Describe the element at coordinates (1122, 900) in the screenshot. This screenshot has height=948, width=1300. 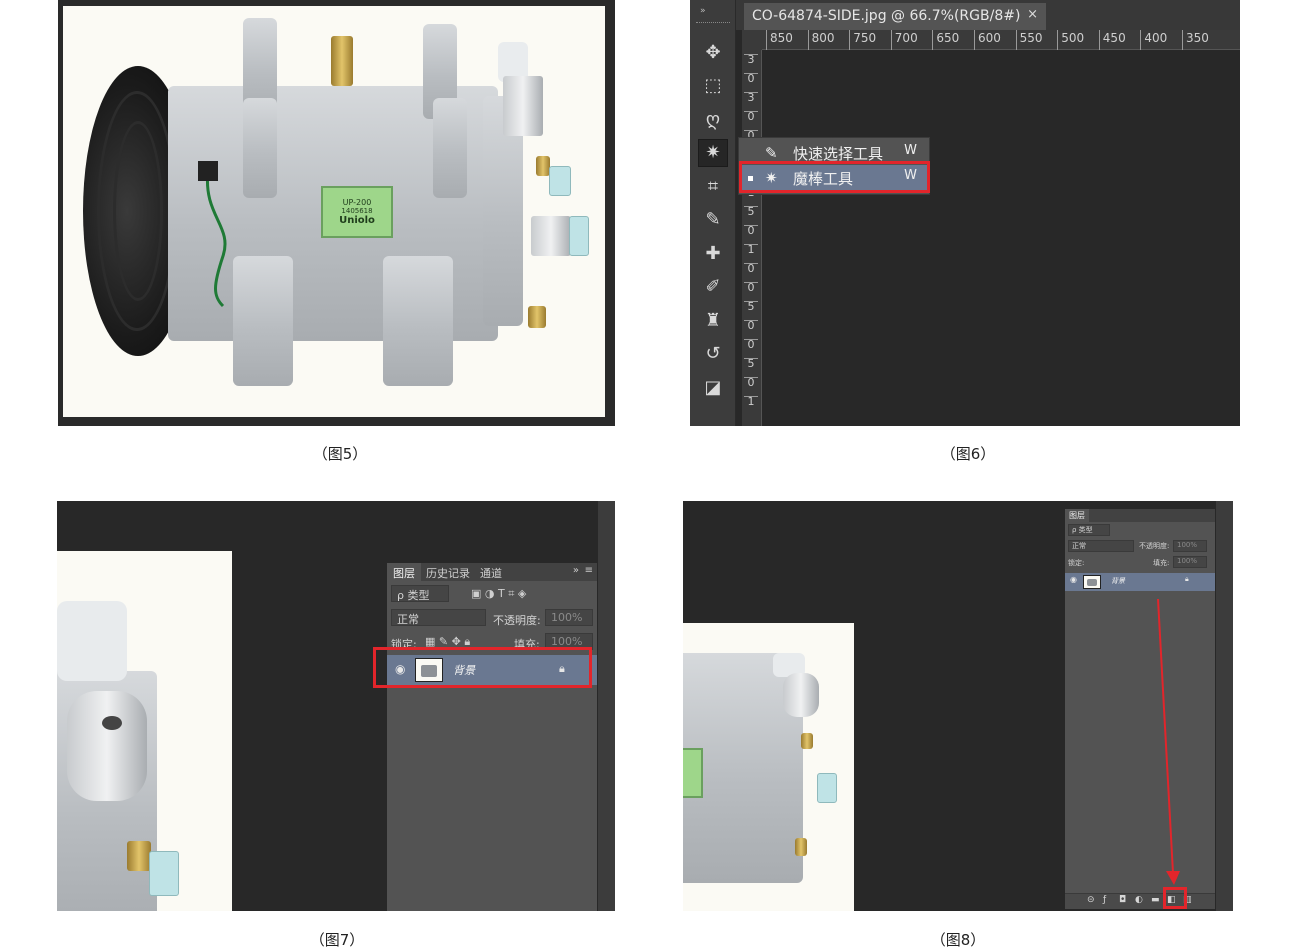
I see `add-mask-icon: ◘` at that location.